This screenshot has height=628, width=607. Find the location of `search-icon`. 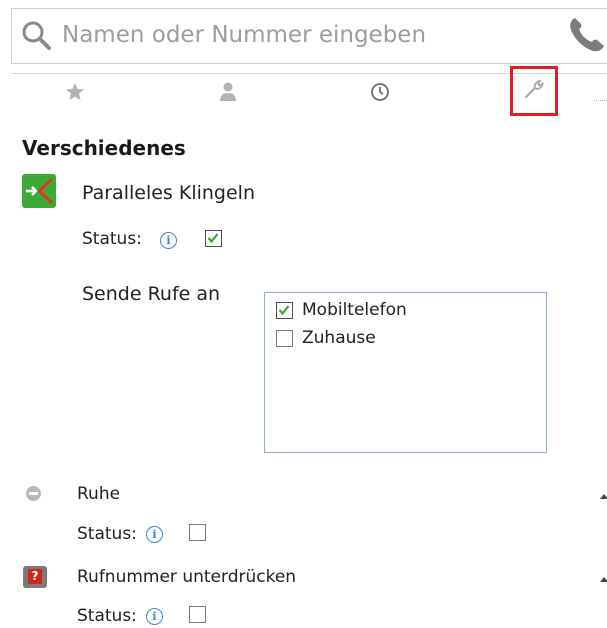

search-icon is located at coordinates (36, 37).